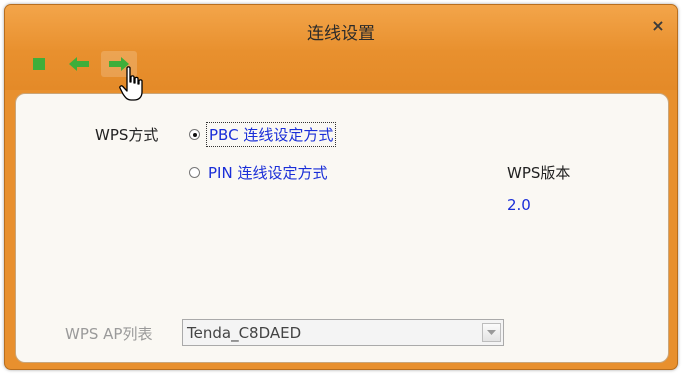  What do you see at coordinates (127, 135) in the screenshot?
I see `wps-method-label: WPS方式` at bounding box center [127, 135].